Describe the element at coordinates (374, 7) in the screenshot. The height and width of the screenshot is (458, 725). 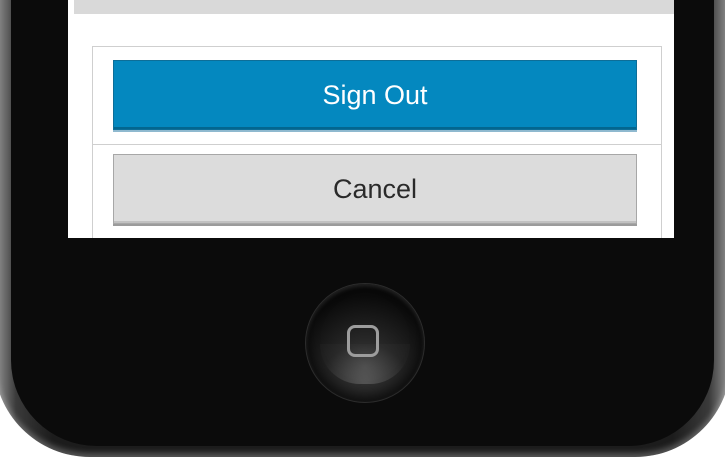
I see `screen-top-bar` at that location.